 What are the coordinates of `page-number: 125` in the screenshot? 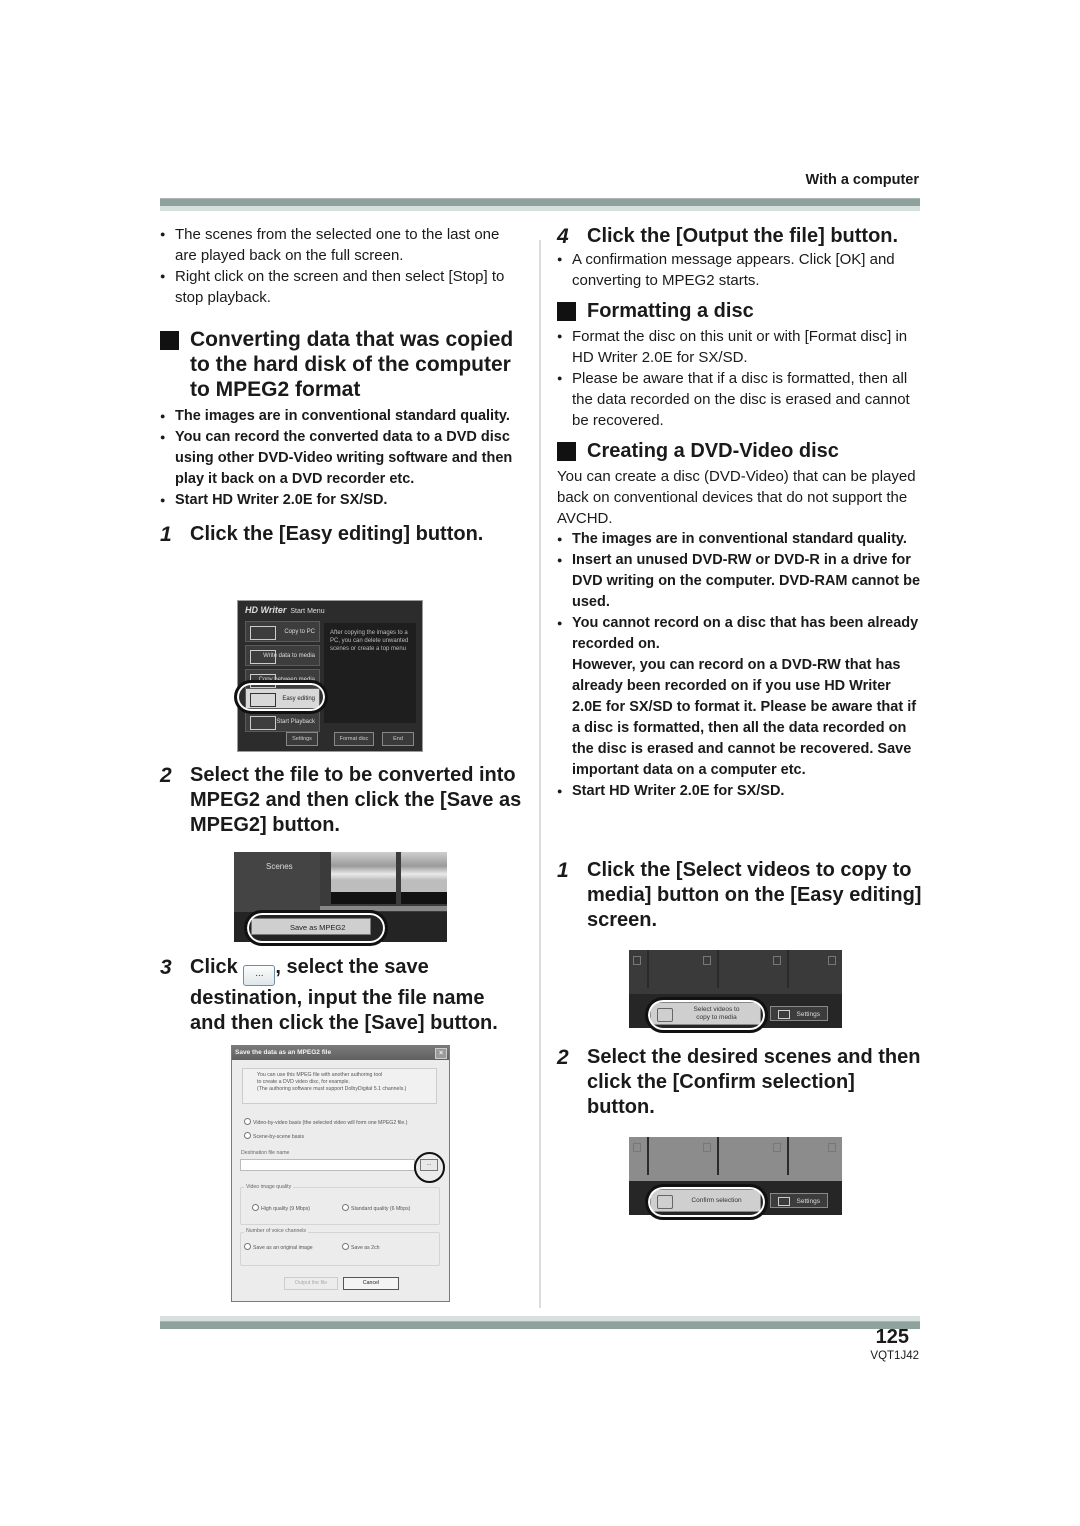 It's located at (892, 1337).